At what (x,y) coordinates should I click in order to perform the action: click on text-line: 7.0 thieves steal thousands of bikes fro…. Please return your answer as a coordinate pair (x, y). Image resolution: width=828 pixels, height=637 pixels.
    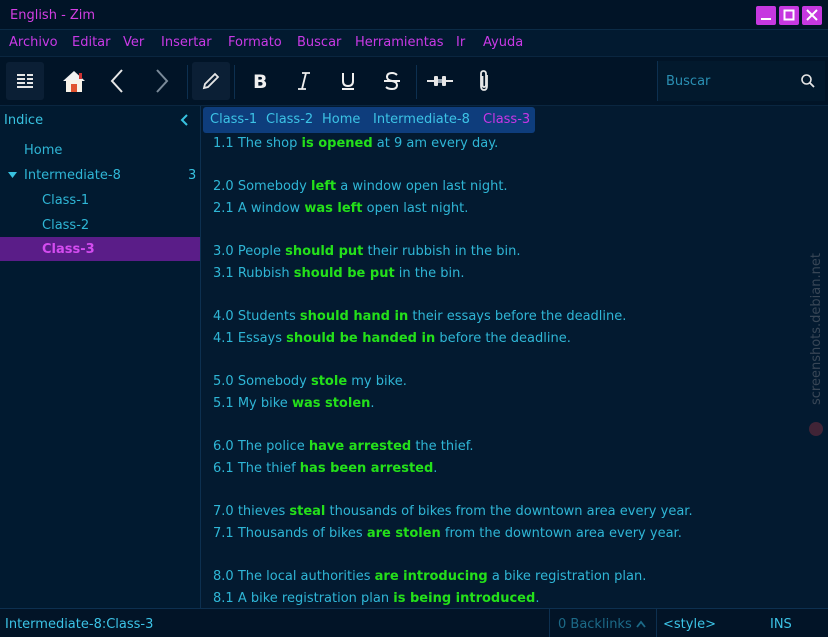
    Looking at the image, I should click on (453, 511).